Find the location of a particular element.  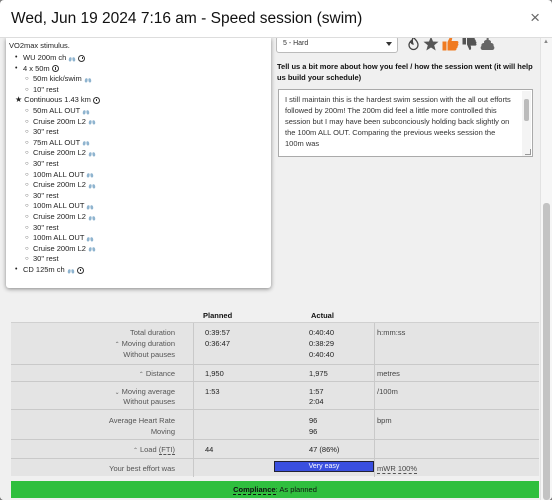

modal-scrollbar: ▲ is located at coordinates (546, 269).